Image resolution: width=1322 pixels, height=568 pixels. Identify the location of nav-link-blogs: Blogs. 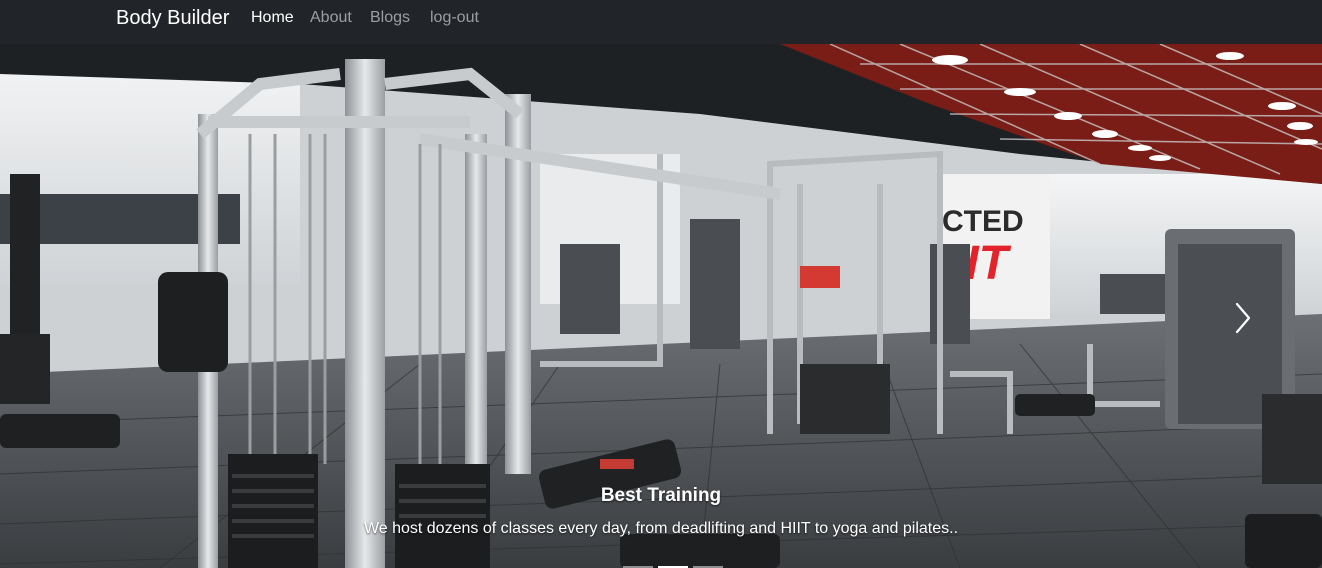
(390, 19).